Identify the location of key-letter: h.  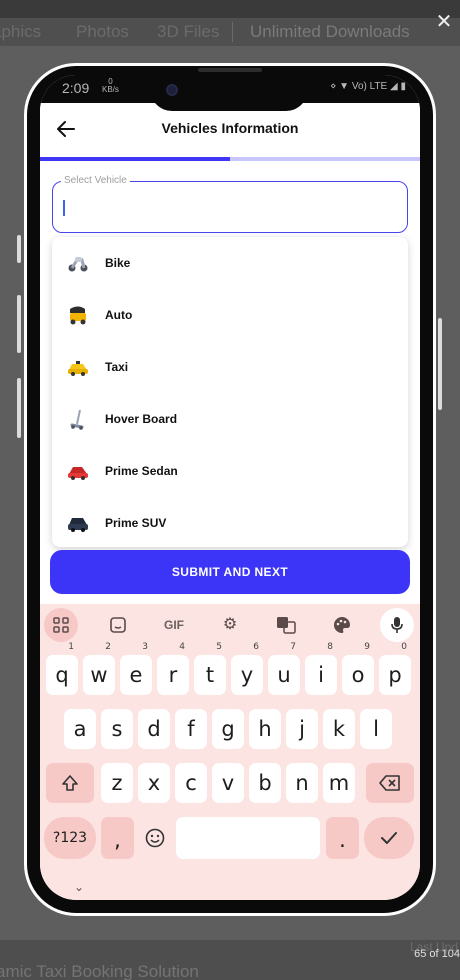
(265, 729).